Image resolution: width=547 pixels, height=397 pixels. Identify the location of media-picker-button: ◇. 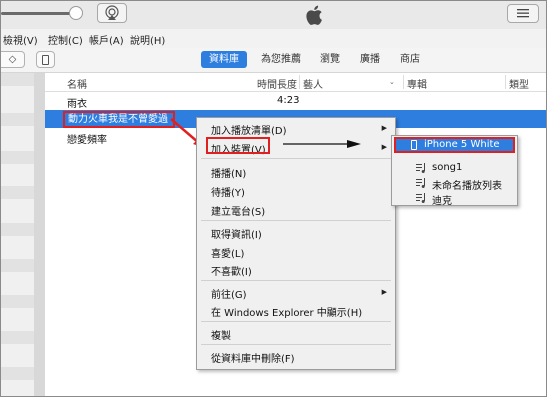
(13, 59).